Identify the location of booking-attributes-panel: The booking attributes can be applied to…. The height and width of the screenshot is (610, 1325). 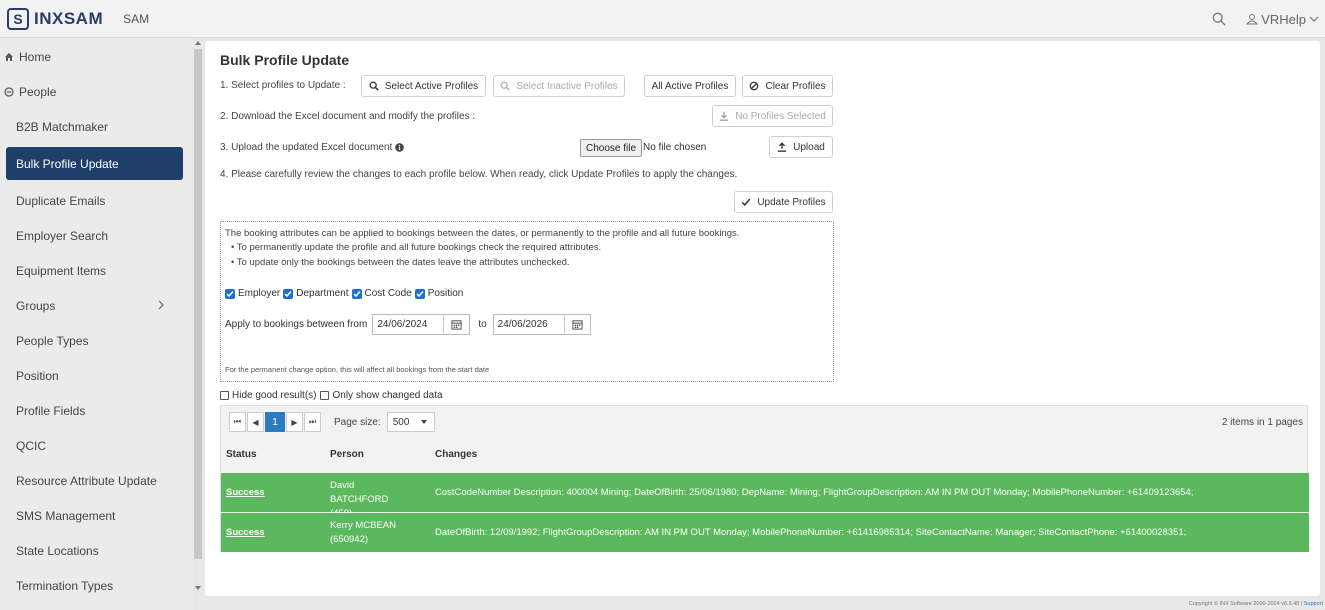
(527, 301).